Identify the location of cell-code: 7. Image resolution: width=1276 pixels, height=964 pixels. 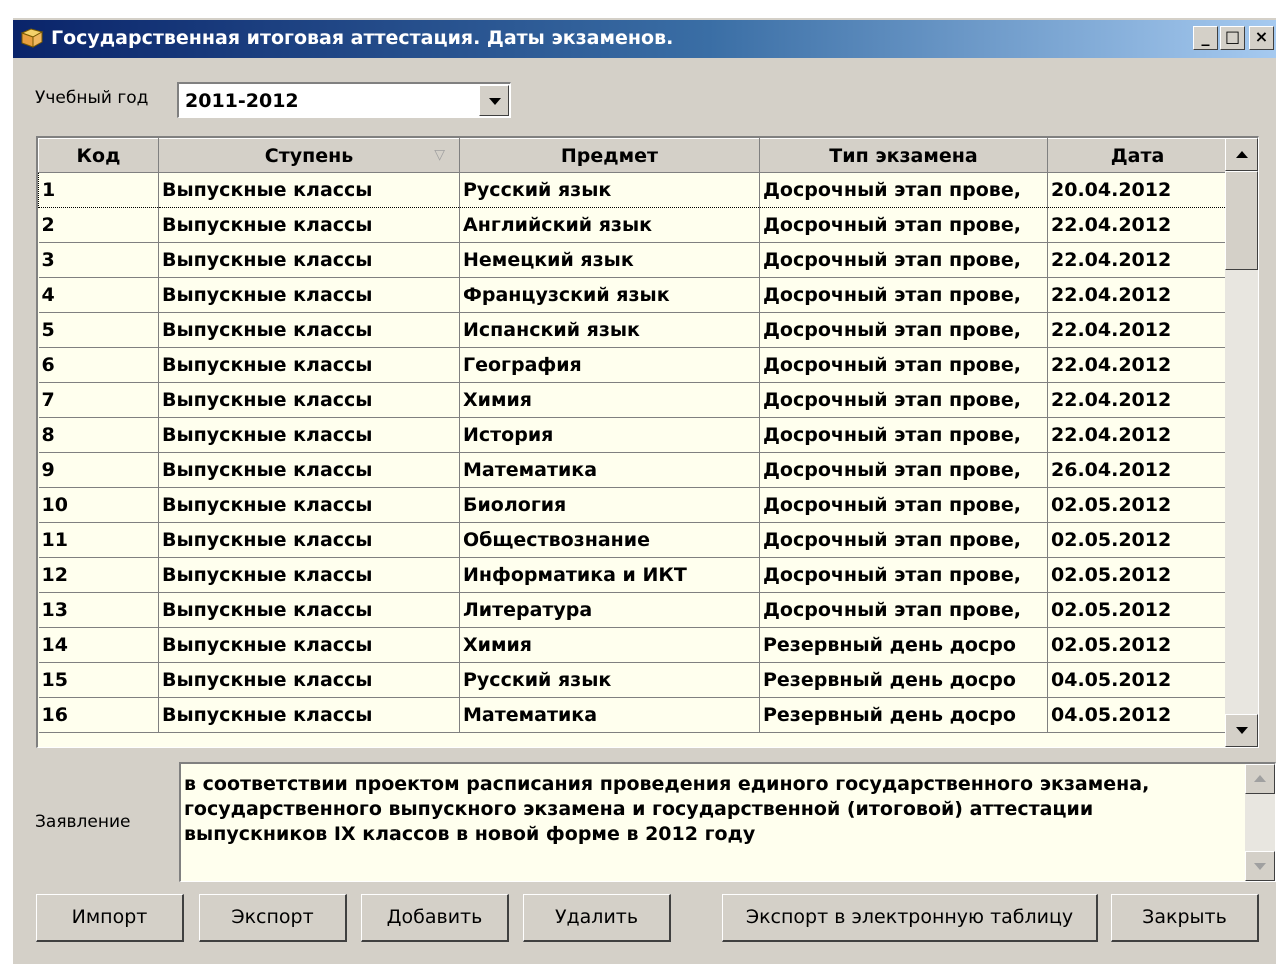
(98, 400).